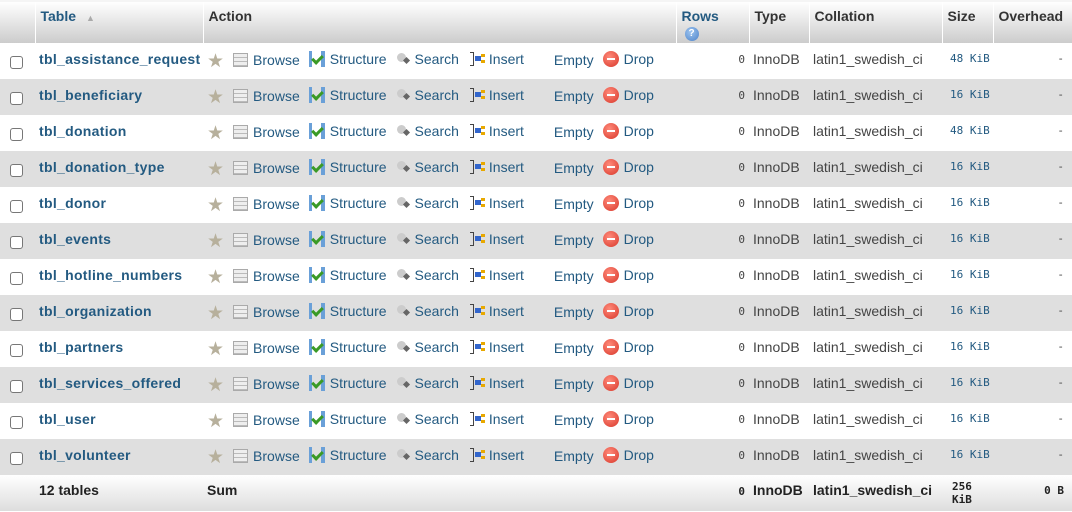  Describe the element at coordinates (72, 203) in the screenshot. I see `table-name-link: tbl_donor` at that location.